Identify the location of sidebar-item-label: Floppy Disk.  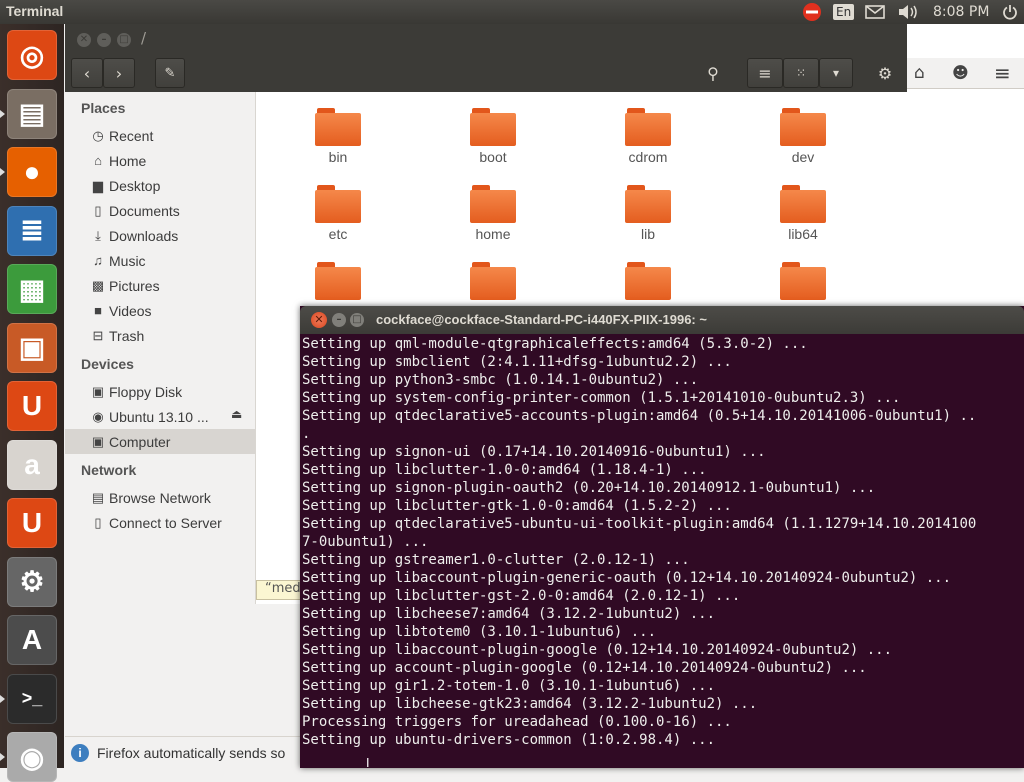
(146, 391).